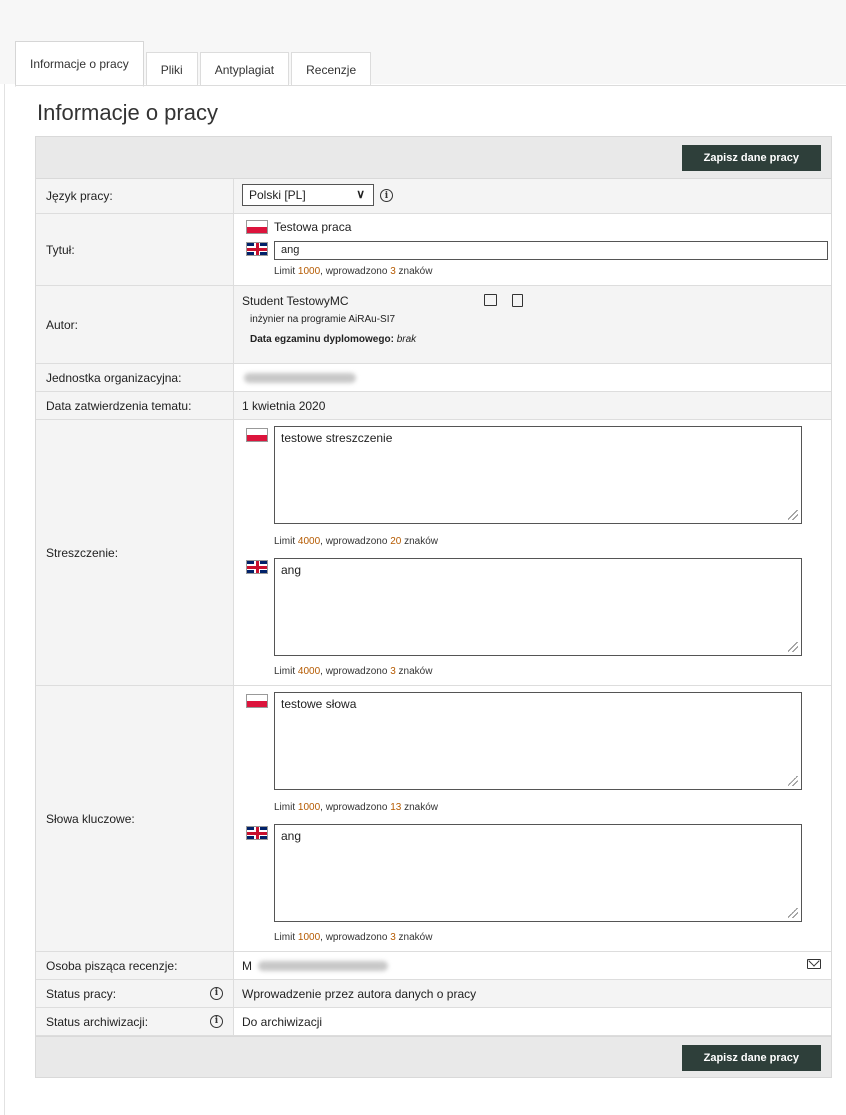  I want to click on exam-date-label: Data egzaminu dyplomowego:, so click(322, 339).